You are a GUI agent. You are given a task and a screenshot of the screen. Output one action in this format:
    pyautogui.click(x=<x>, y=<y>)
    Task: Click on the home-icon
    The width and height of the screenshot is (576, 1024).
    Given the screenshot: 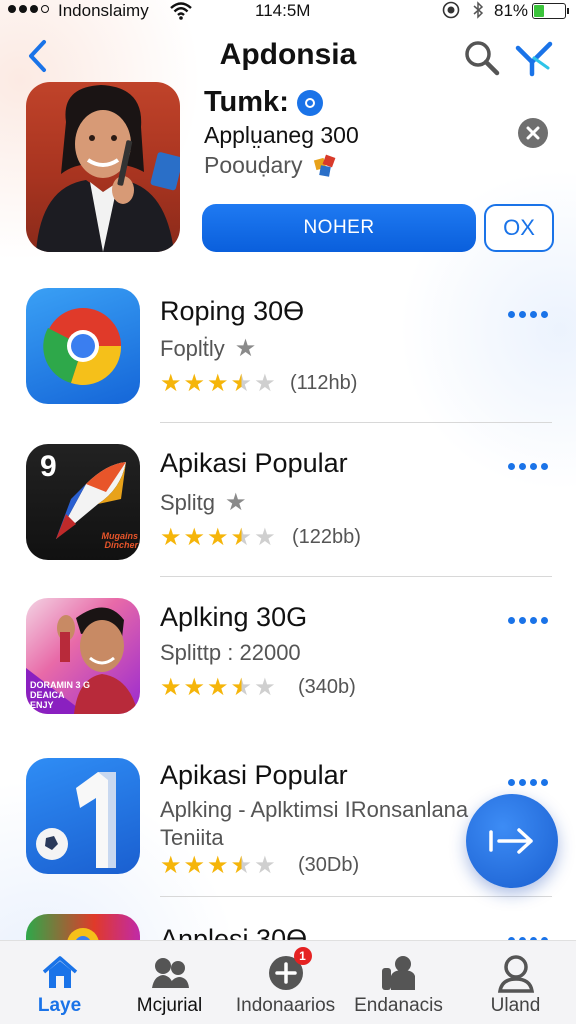 What is the action you would take?
    pyautogui.click(x=60, y=973)
    